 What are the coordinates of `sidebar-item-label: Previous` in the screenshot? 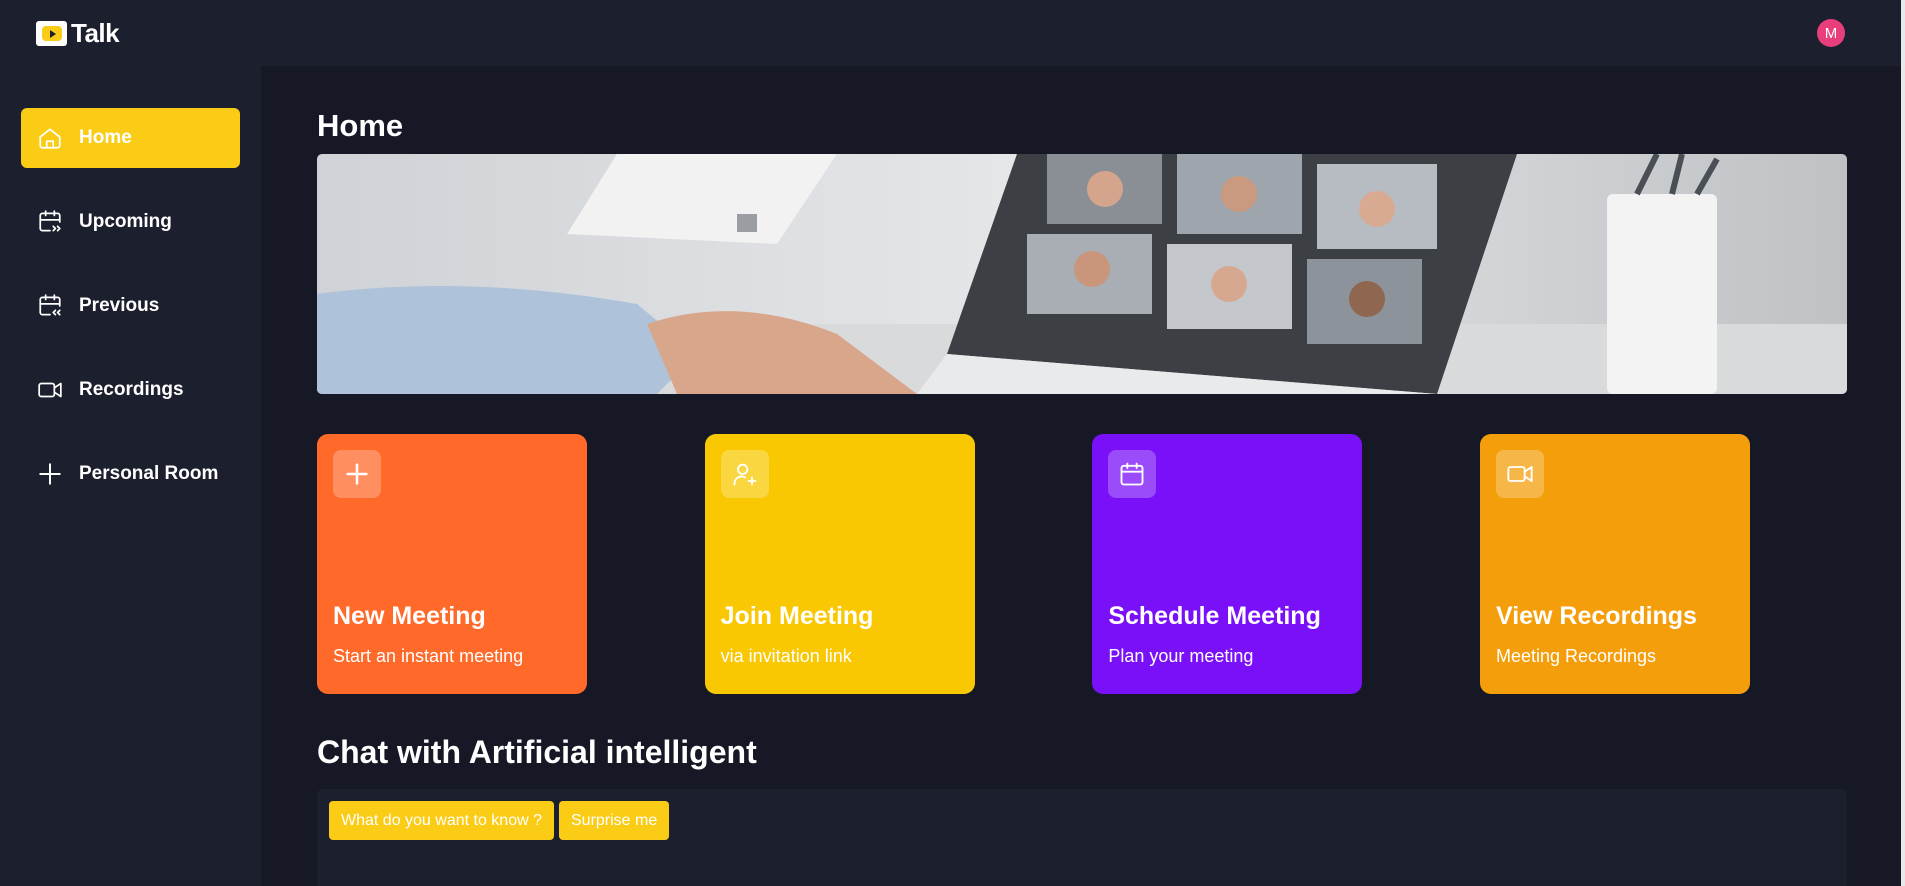 It's located at (119, 305).